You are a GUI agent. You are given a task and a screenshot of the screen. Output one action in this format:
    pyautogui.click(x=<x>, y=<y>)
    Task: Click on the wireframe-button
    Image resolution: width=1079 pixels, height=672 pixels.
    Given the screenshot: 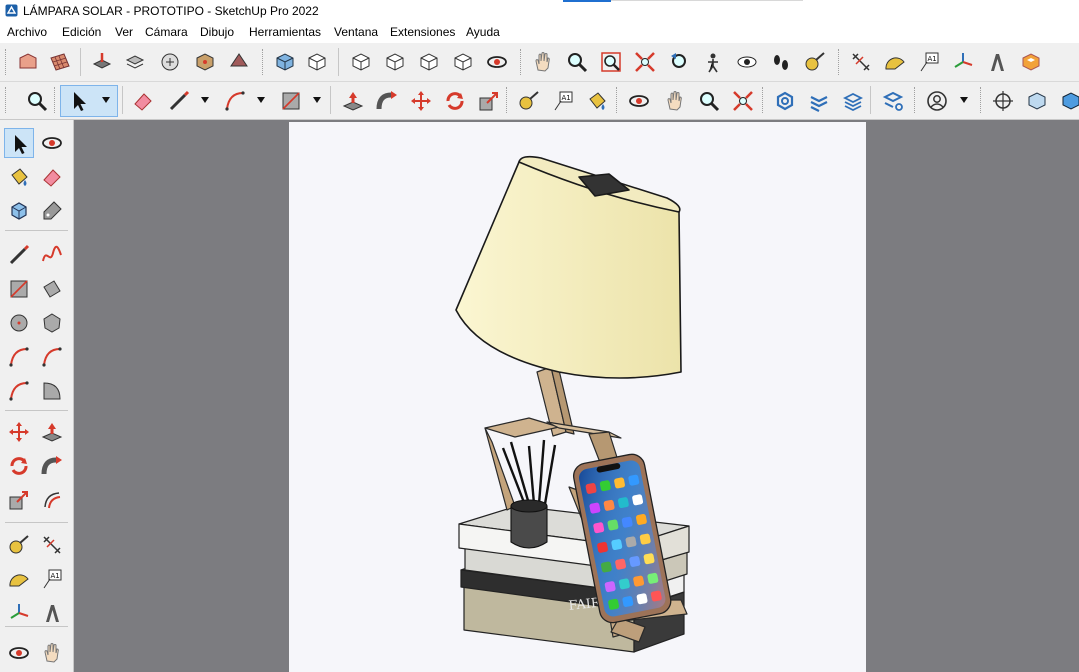 What is the action you would take?
    pyautogui.click(x=1067, y=101)
    